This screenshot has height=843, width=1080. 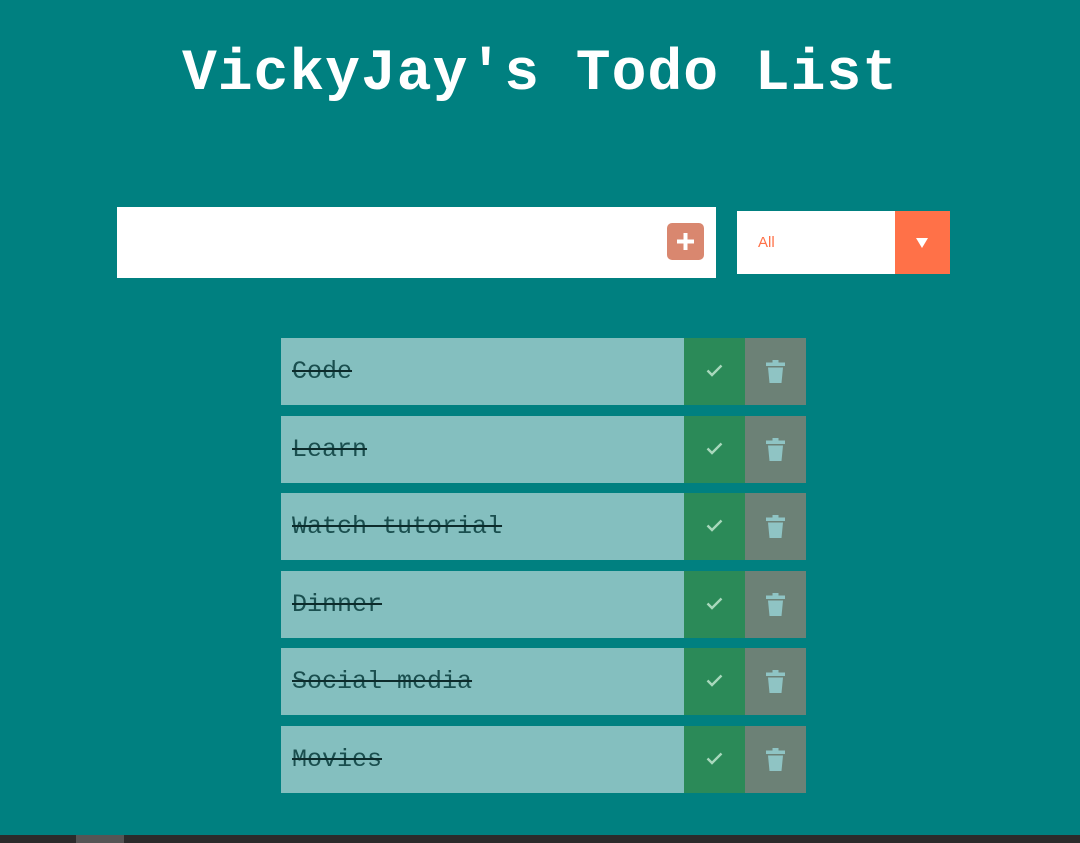 What do you see at coordinates (330, 449) in the screenshot?
I see `todo-text: Learn` at bounding box center [330, 449].